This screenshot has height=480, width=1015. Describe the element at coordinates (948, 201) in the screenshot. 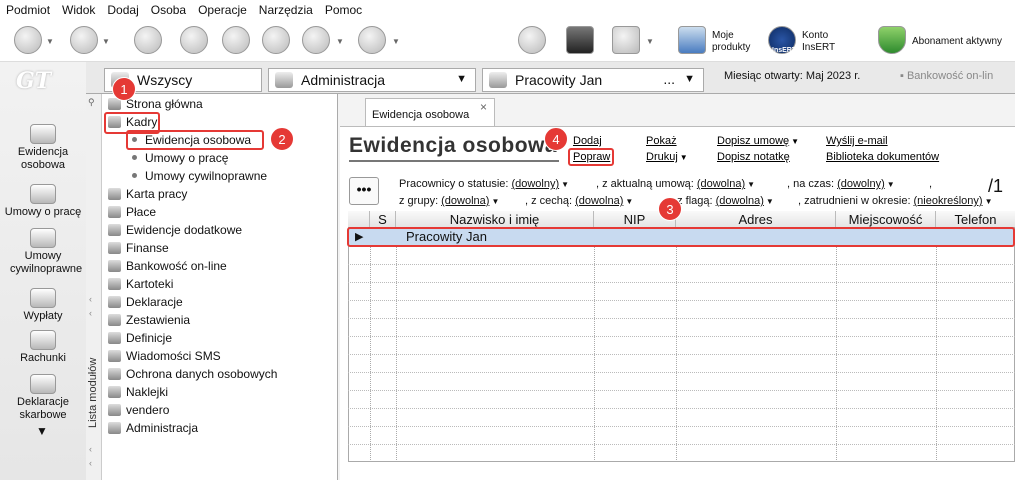

I see `filter-okres-value: (nieokreślony)` at that location.